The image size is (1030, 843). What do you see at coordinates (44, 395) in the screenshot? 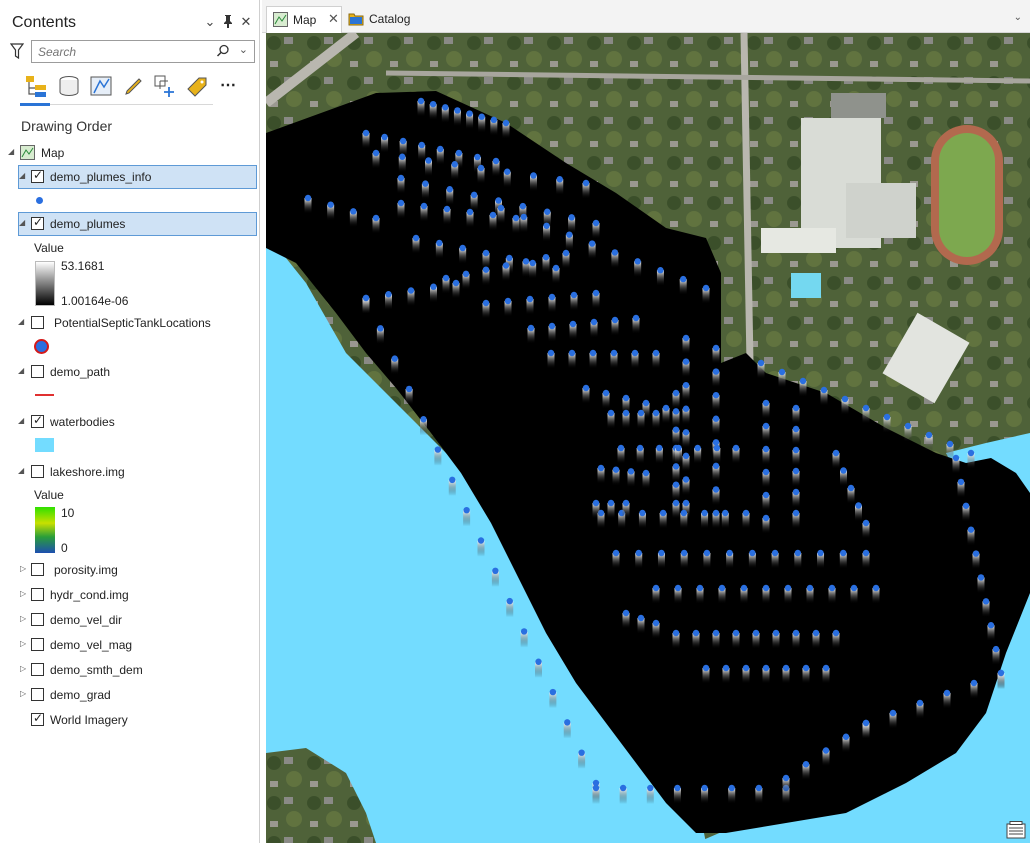
I see `line-symbol` at bounding box center [44, 395].